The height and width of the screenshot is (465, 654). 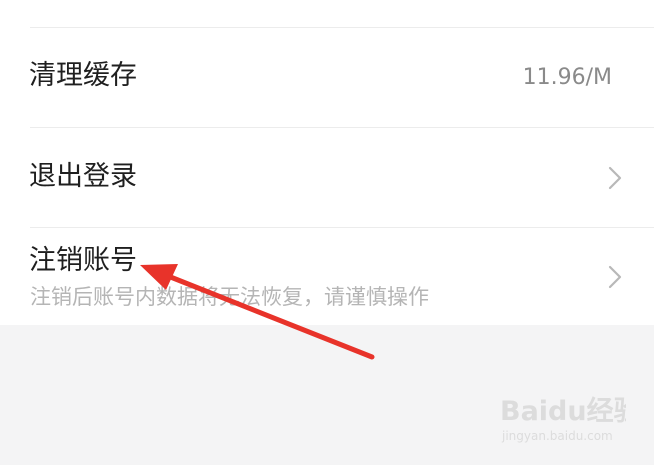 What do you see at coordinates (229, 297) in the screenshot?
I see `deactivate-account-subtitle: 注销后账号内数据将无法恢复，请谨慎操作` at bounding box center [229, 297].